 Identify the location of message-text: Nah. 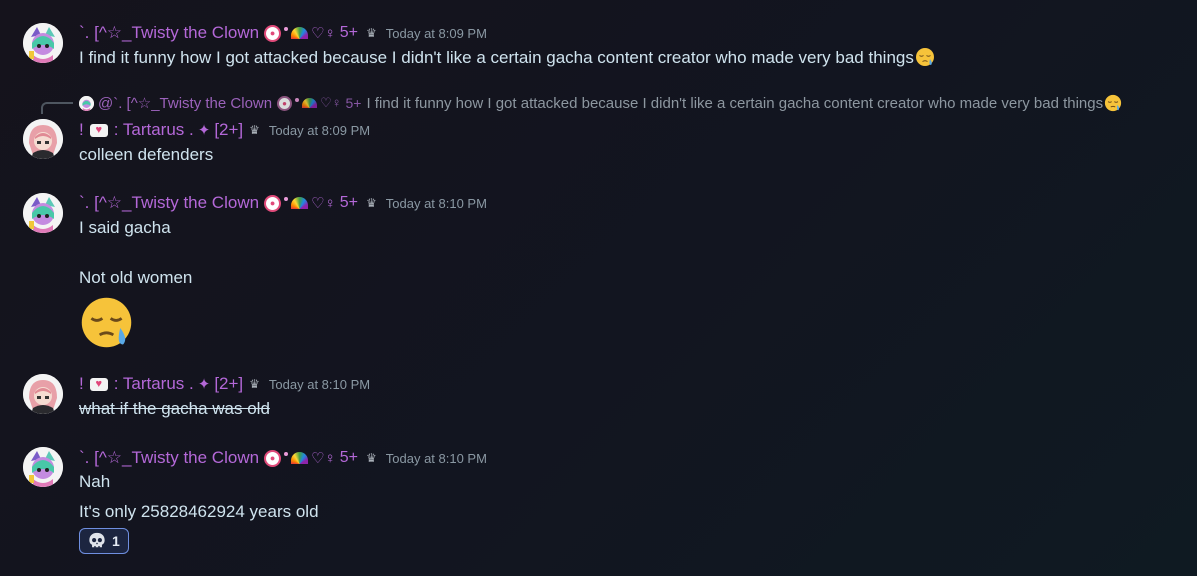
(95, 481).